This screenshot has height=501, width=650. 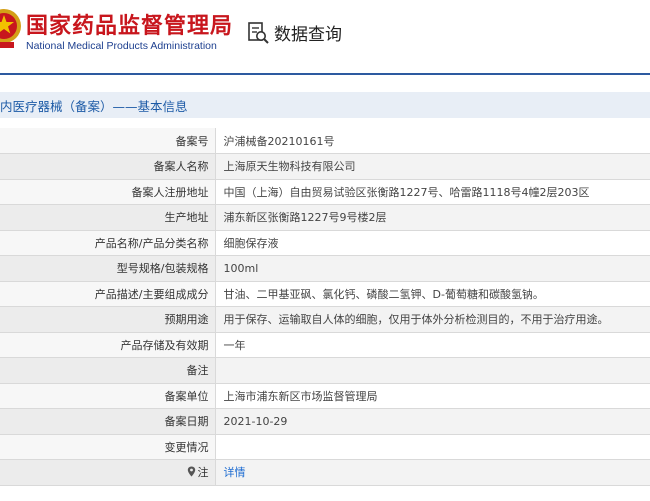 I want to click on field-value: 上海市浦东新区市场监督管理局, so click(x=432, y=396).